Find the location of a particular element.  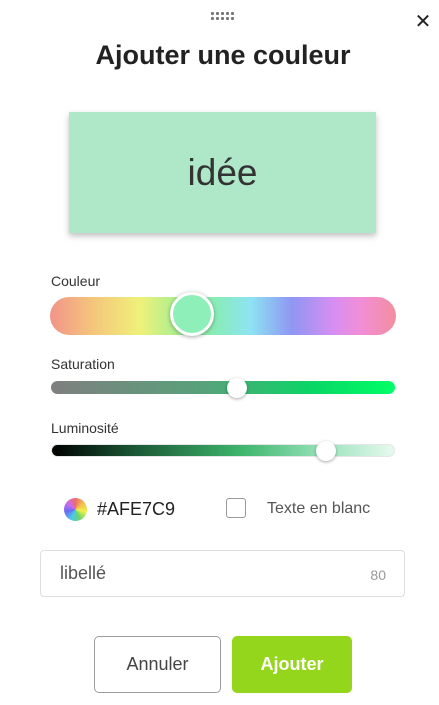

saturation-label: Saturation is located at coordinates (83, 364).